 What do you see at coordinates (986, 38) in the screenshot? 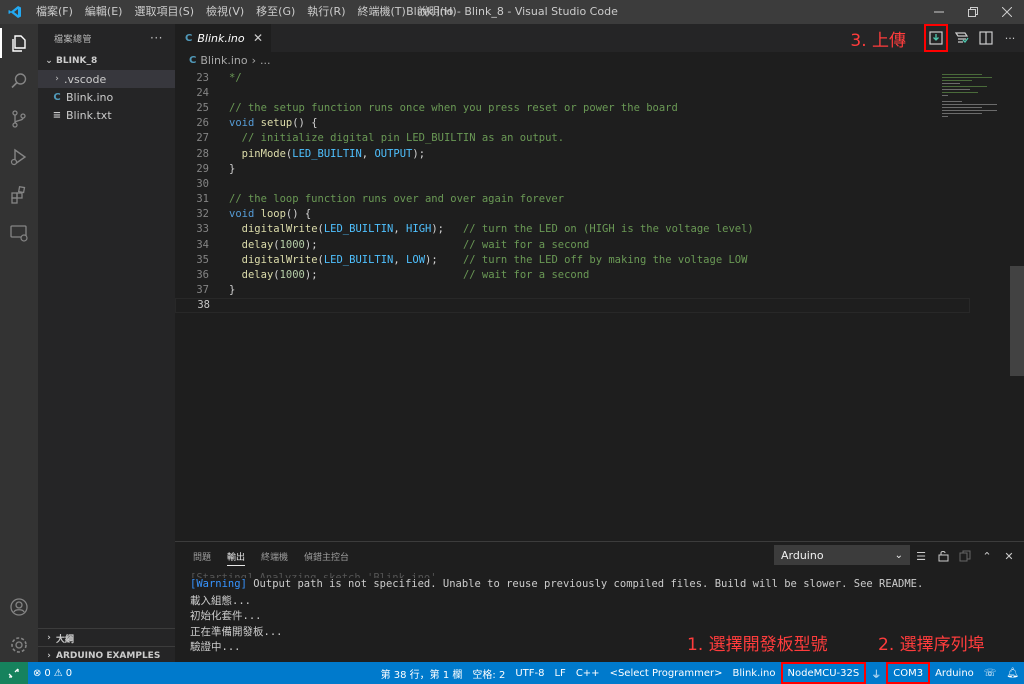
I see `split-editor-button` at bounding box center [986, 38].